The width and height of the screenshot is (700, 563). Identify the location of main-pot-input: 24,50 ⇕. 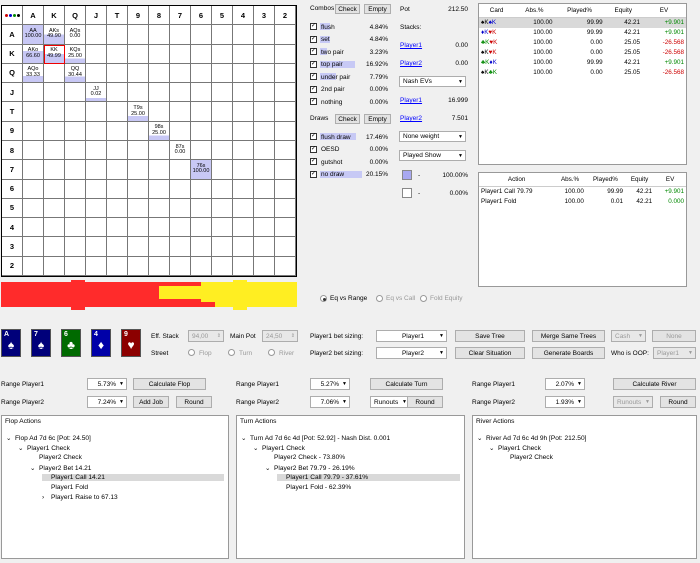
(280, 336).